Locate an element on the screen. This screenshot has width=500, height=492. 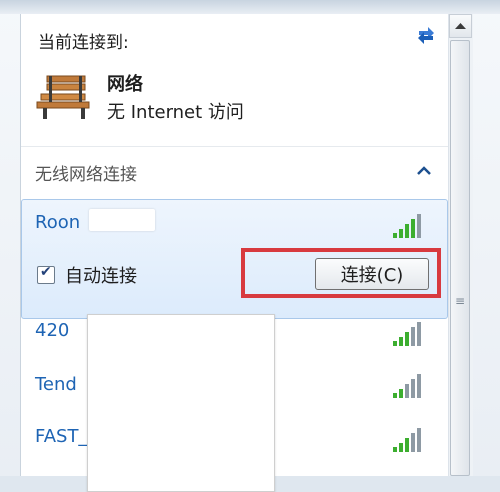
chevron-up-icon is located at coordinates (424, 171).